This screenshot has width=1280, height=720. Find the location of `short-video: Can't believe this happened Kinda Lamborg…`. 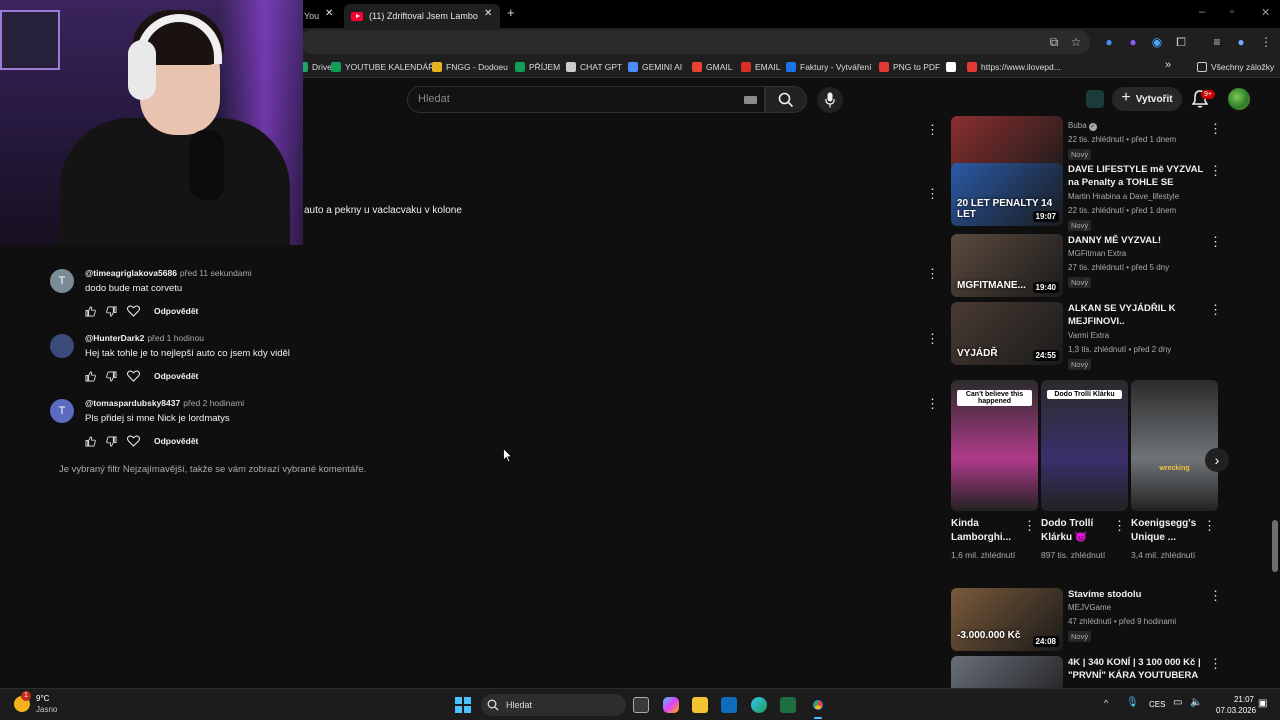

short-video: Can't believe this happened Kinda Lamborg… is located at coordinates (994, 470).